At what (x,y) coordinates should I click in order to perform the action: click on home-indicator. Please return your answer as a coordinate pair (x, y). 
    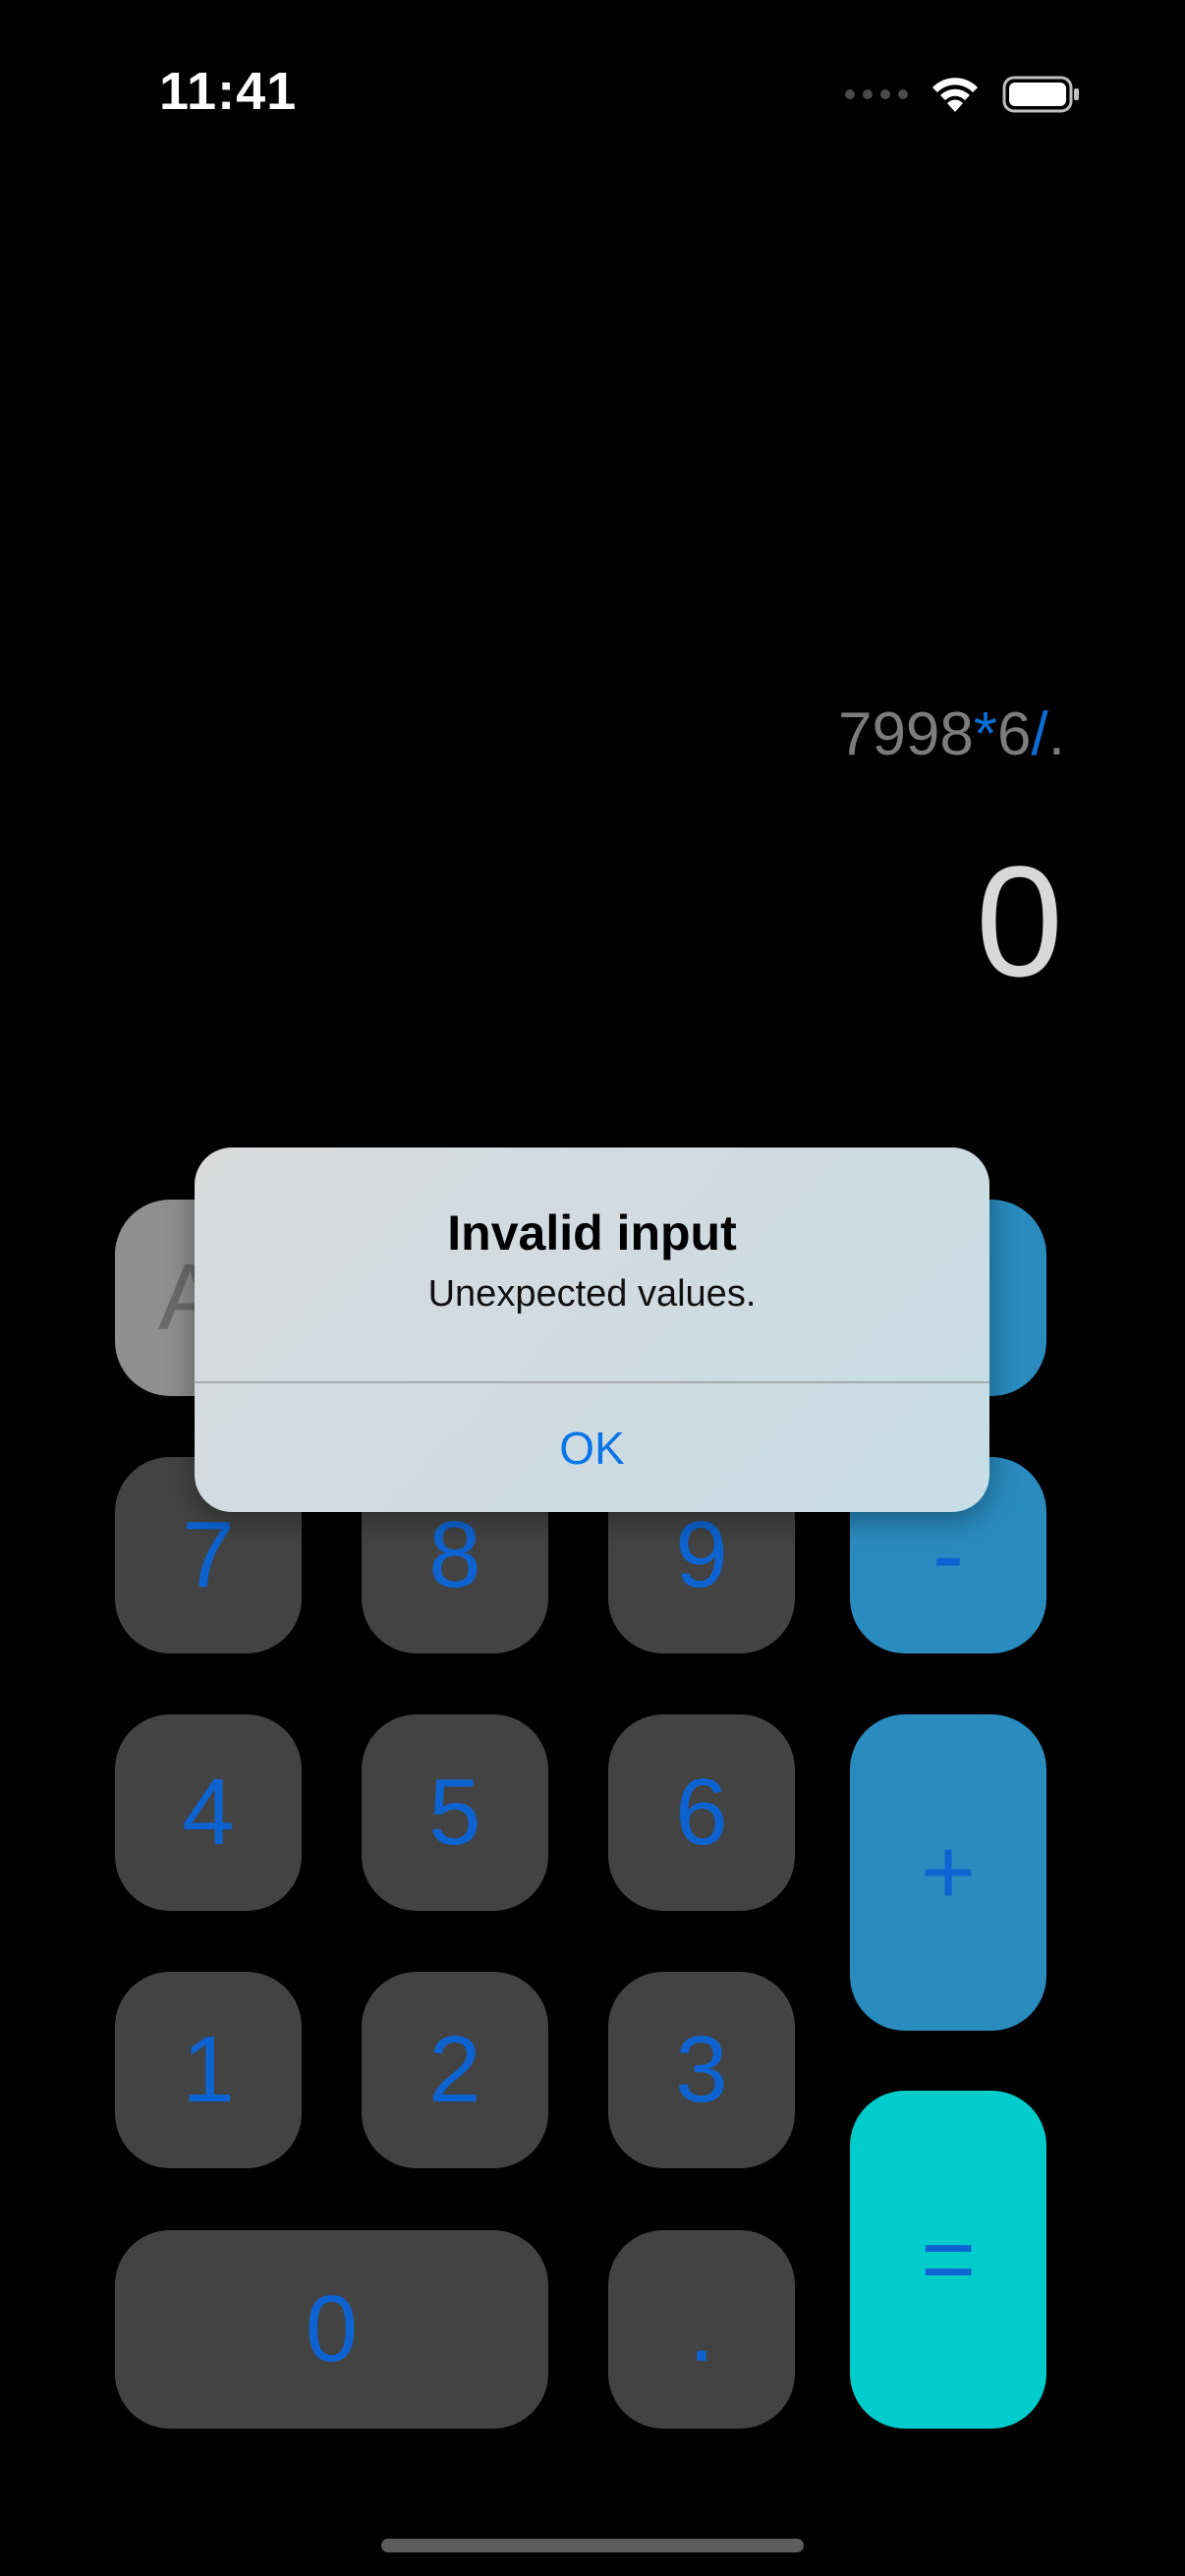
    Looking at the image, I should click on (592, 2545).